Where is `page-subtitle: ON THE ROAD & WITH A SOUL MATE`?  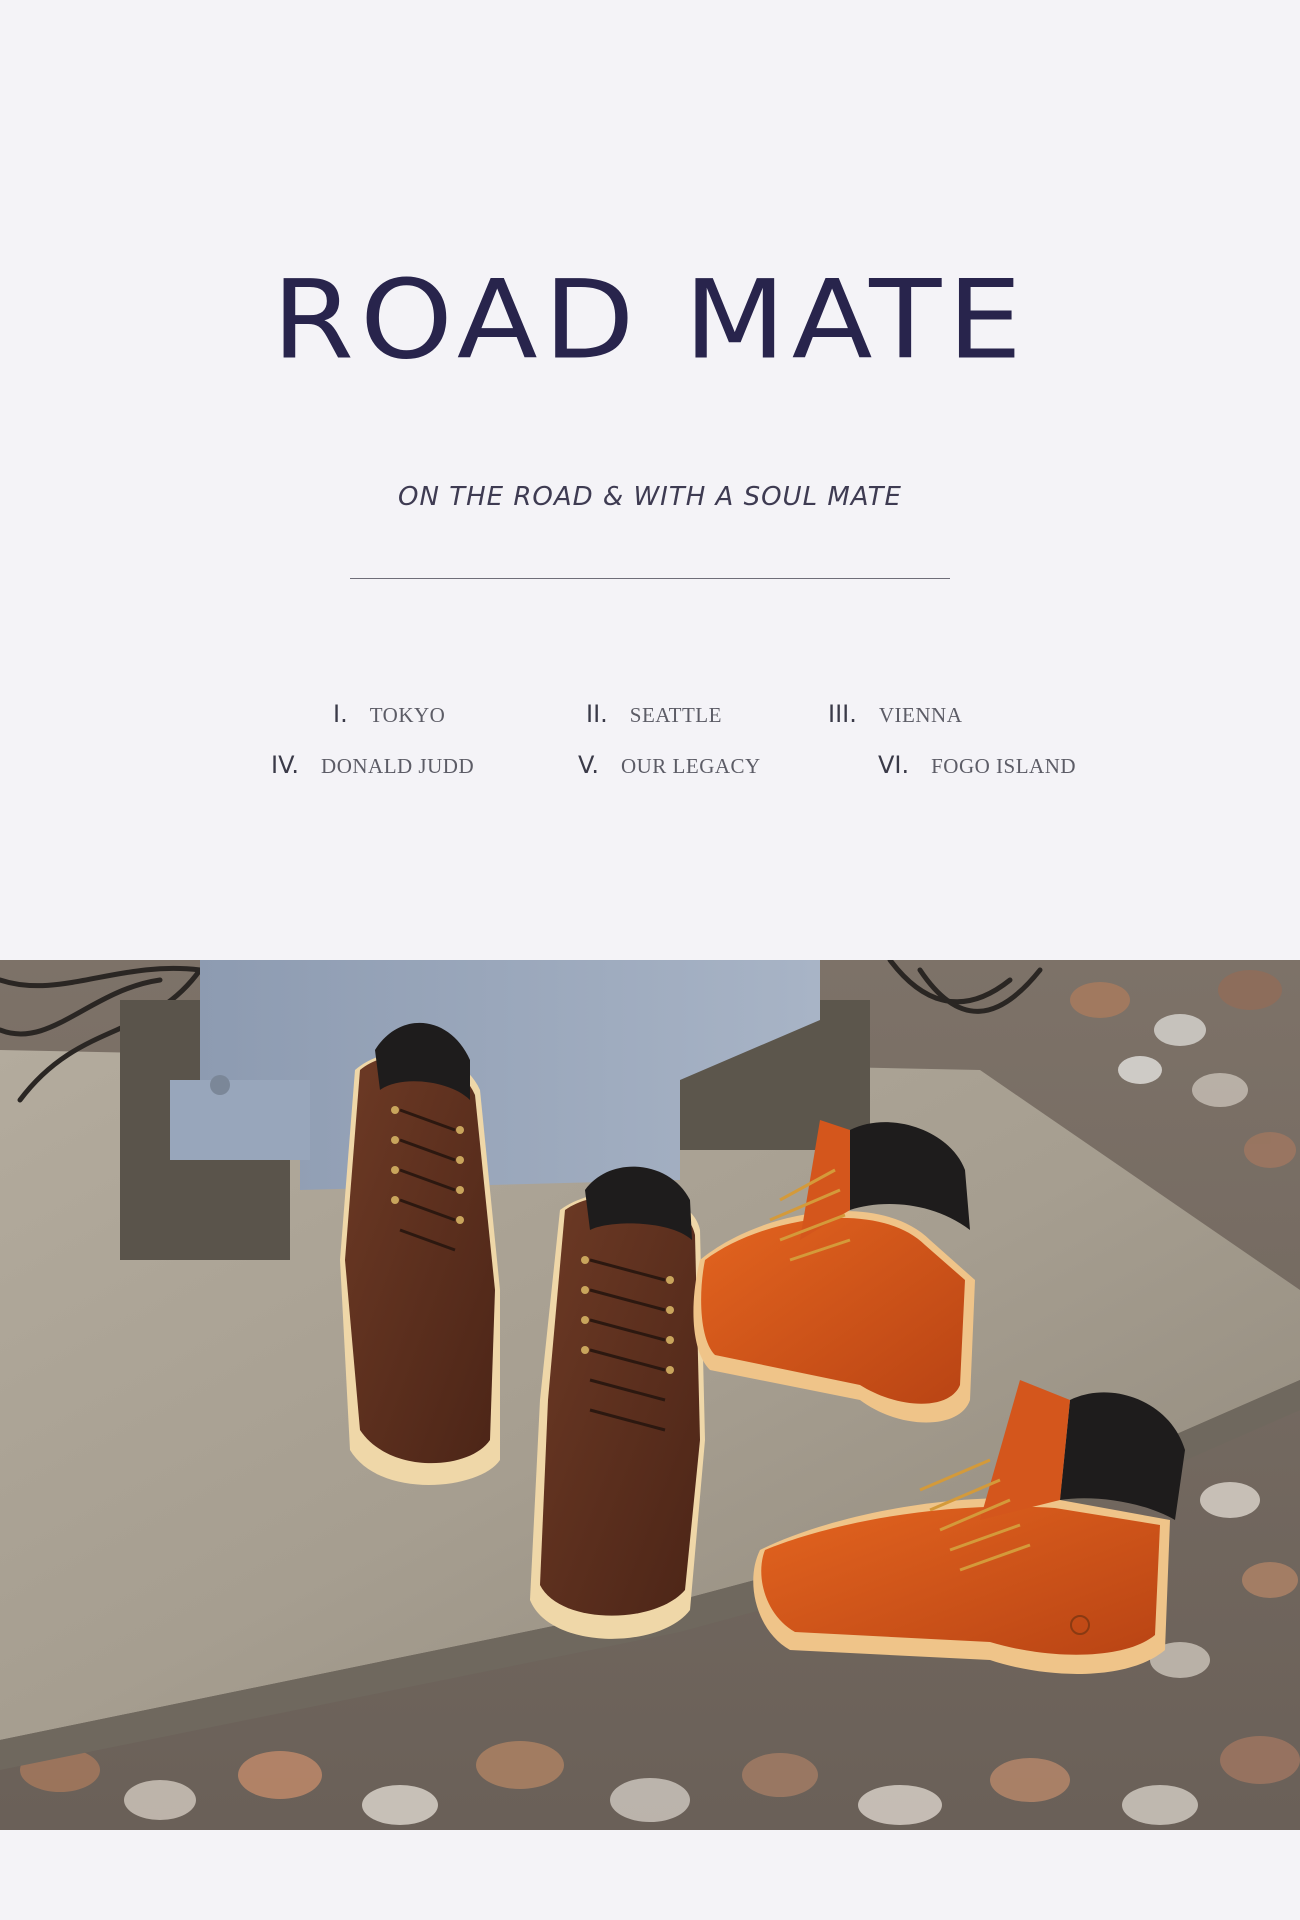 page-subtitle: ON THE ROAD & WITH A SOUL MATE is located at coordinates (650, 497).